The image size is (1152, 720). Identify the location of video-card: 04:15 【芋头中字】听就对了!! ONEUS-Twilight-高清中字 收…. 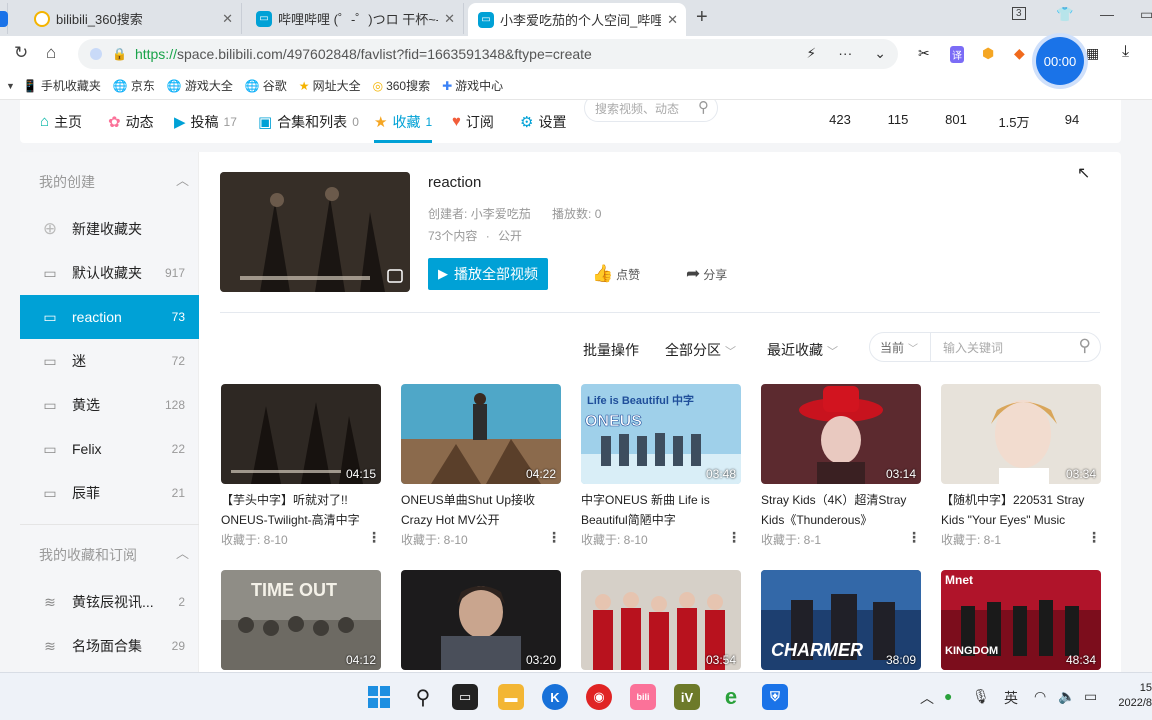
(301, 466).